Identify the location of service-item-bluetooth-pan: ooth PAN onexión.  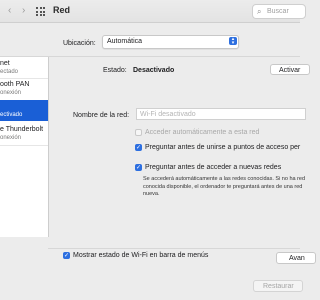
(24, 89).